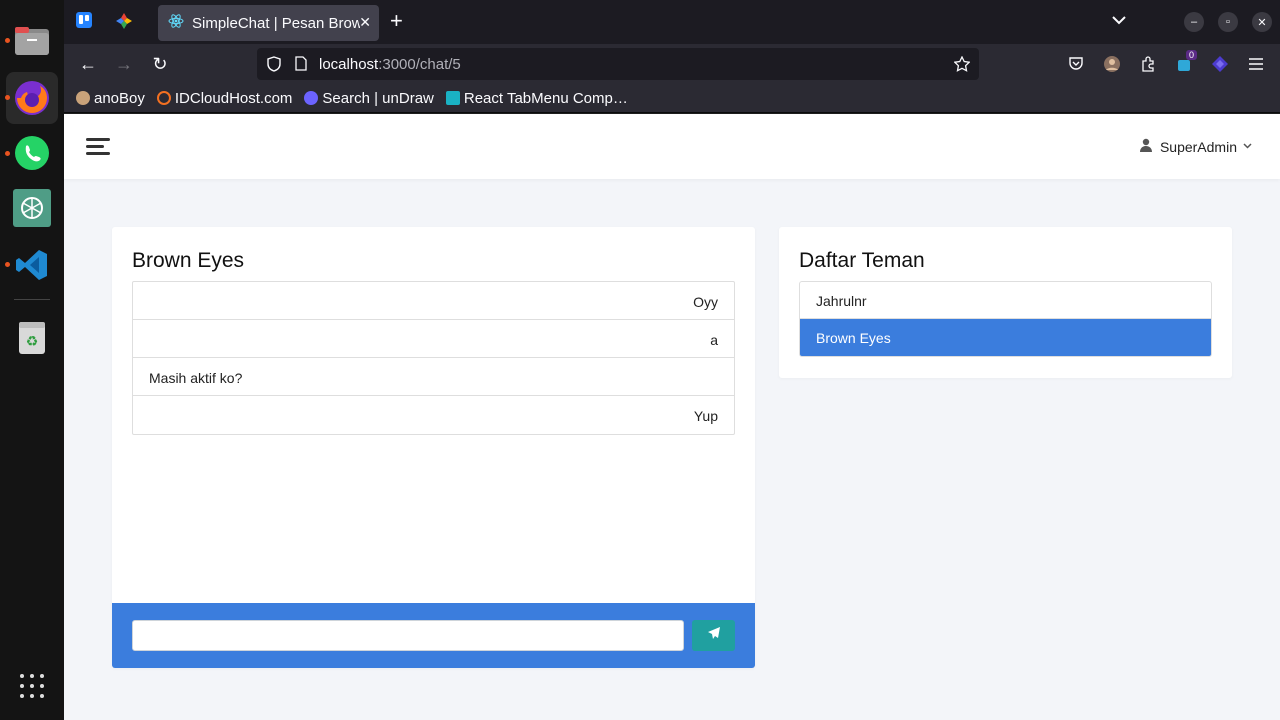 This screenshot has height=720, width=1280. What do you see at coordinates (862, 260) in the screenshot?
I see `friends-title: Daftar Teman` at bounding box center [862, 260].